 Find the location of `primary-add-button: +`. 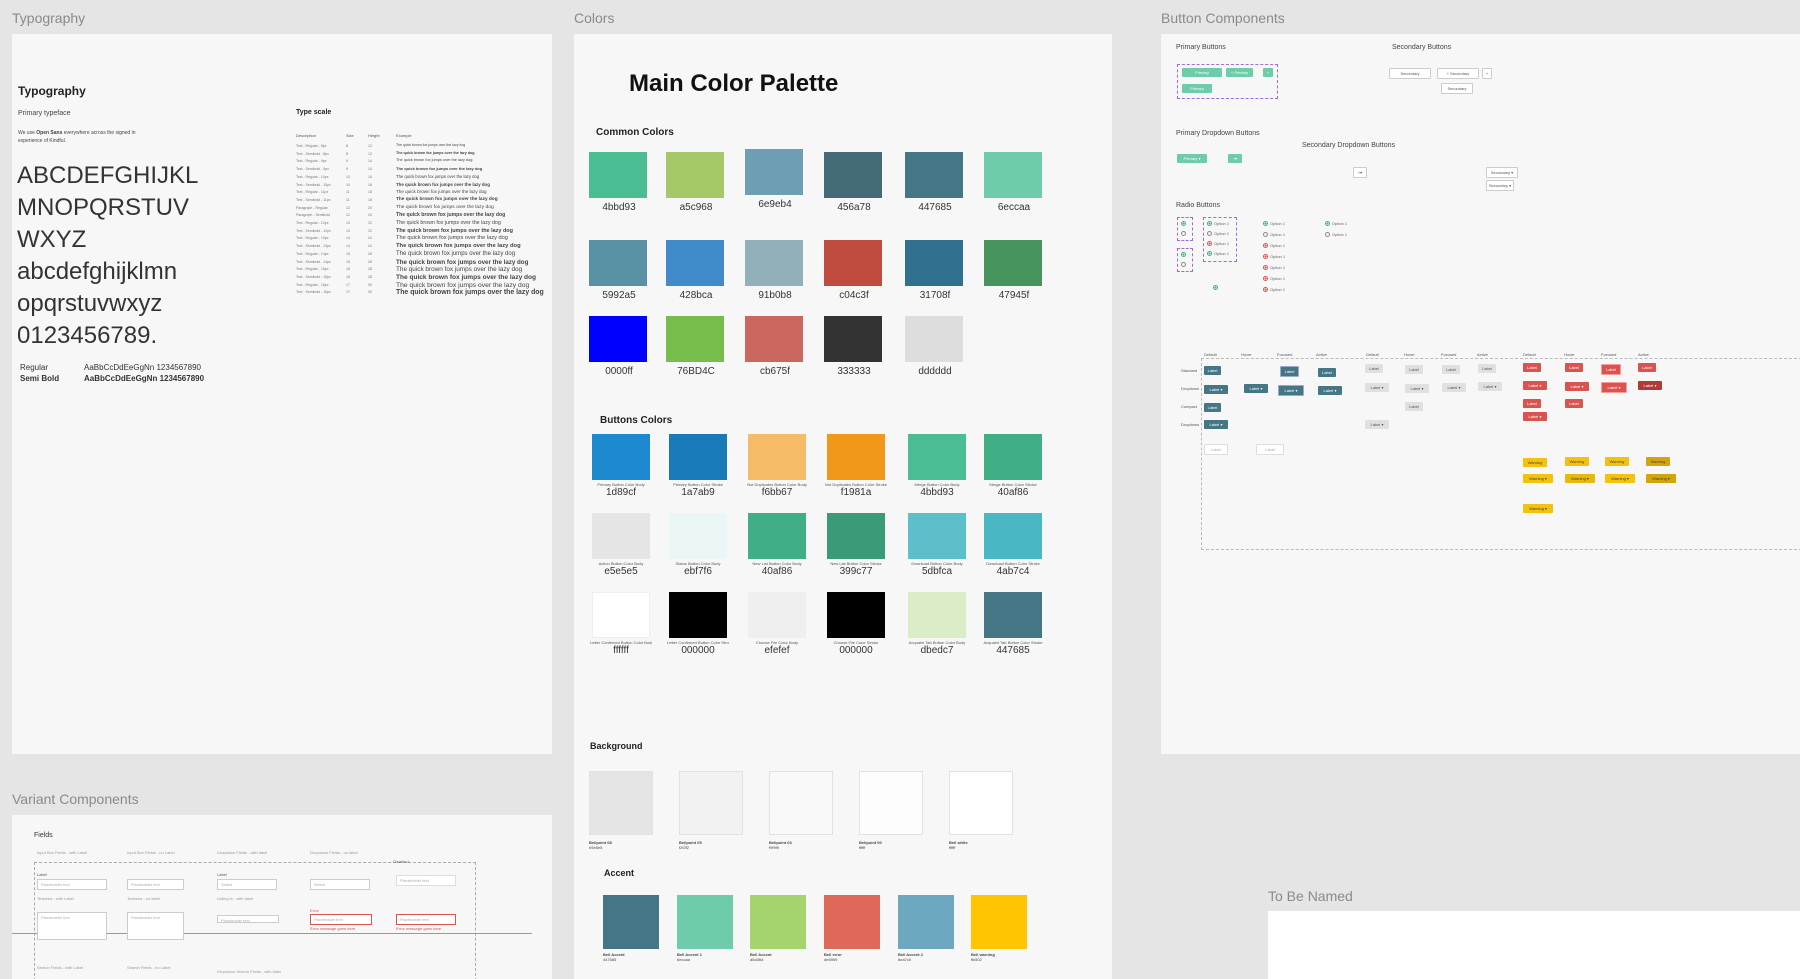

primary-add-button: + is located at coordinates (1268, 72).